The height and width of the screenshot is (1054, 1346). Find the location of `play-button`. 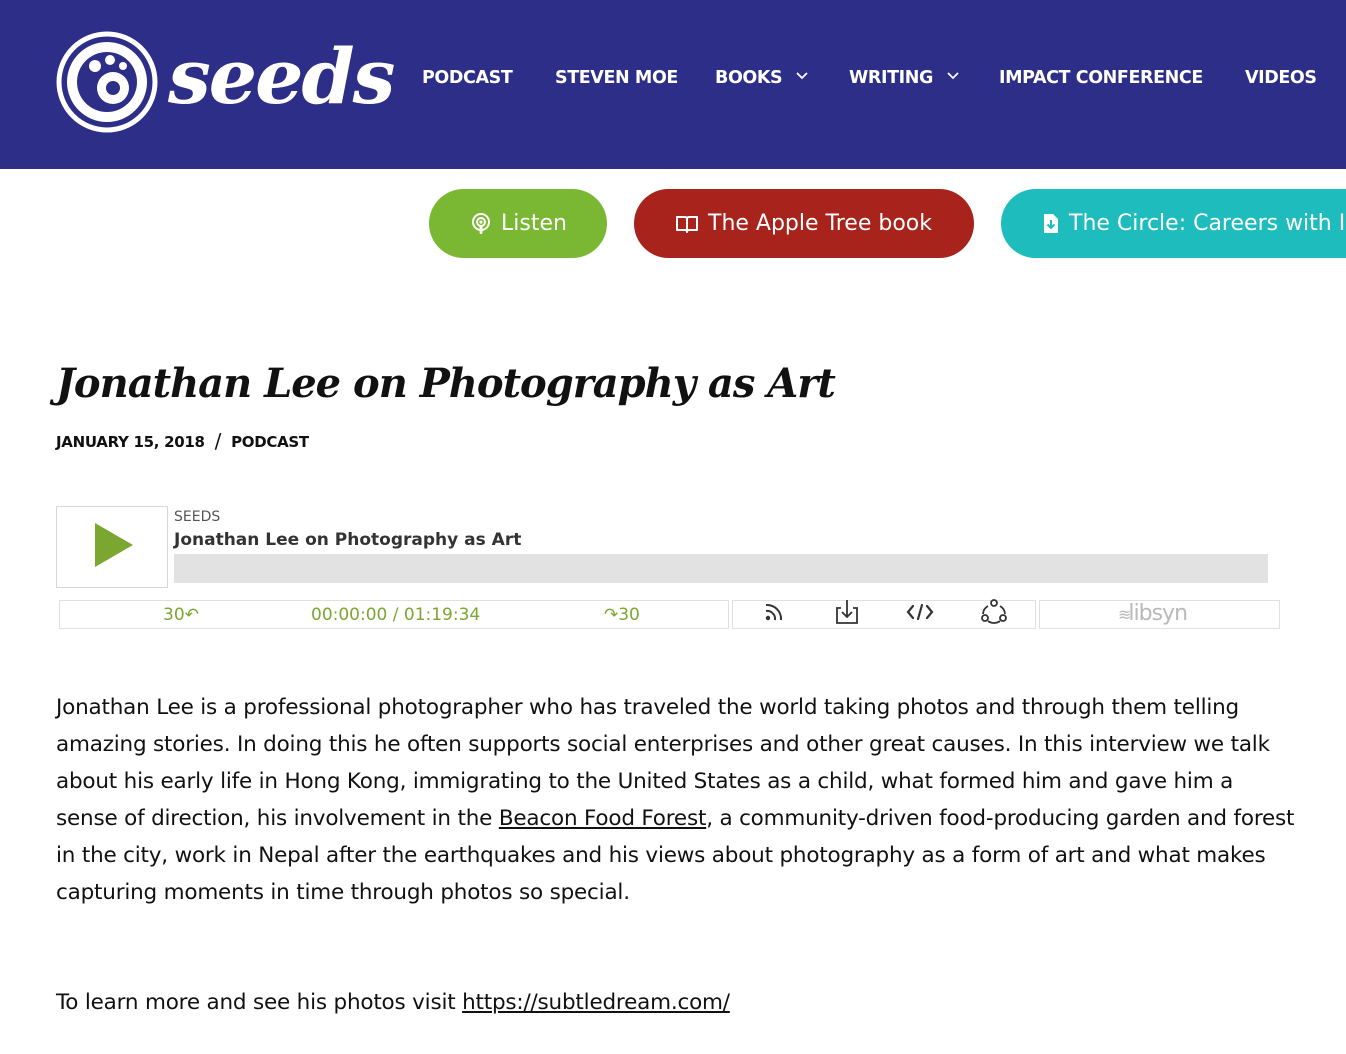

play-button is located at coordinates (112, 547).